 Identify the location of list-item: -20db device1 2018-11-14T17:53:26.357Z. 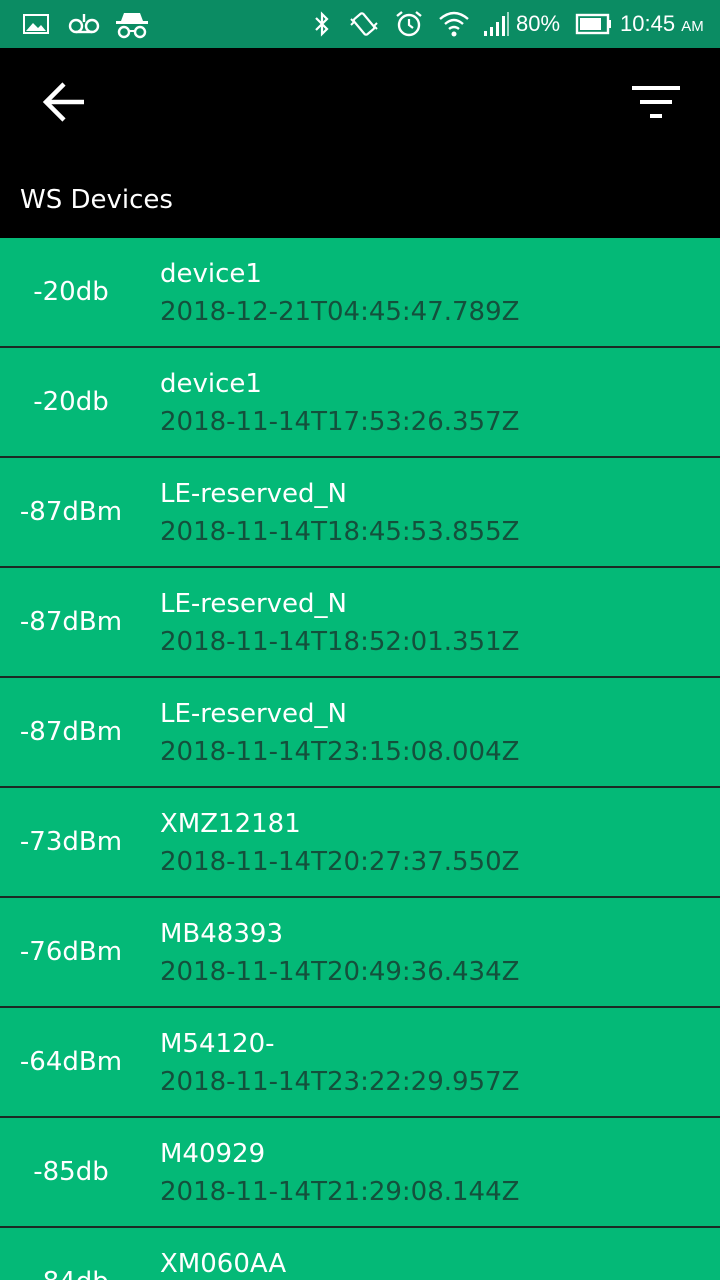
(360, 403).